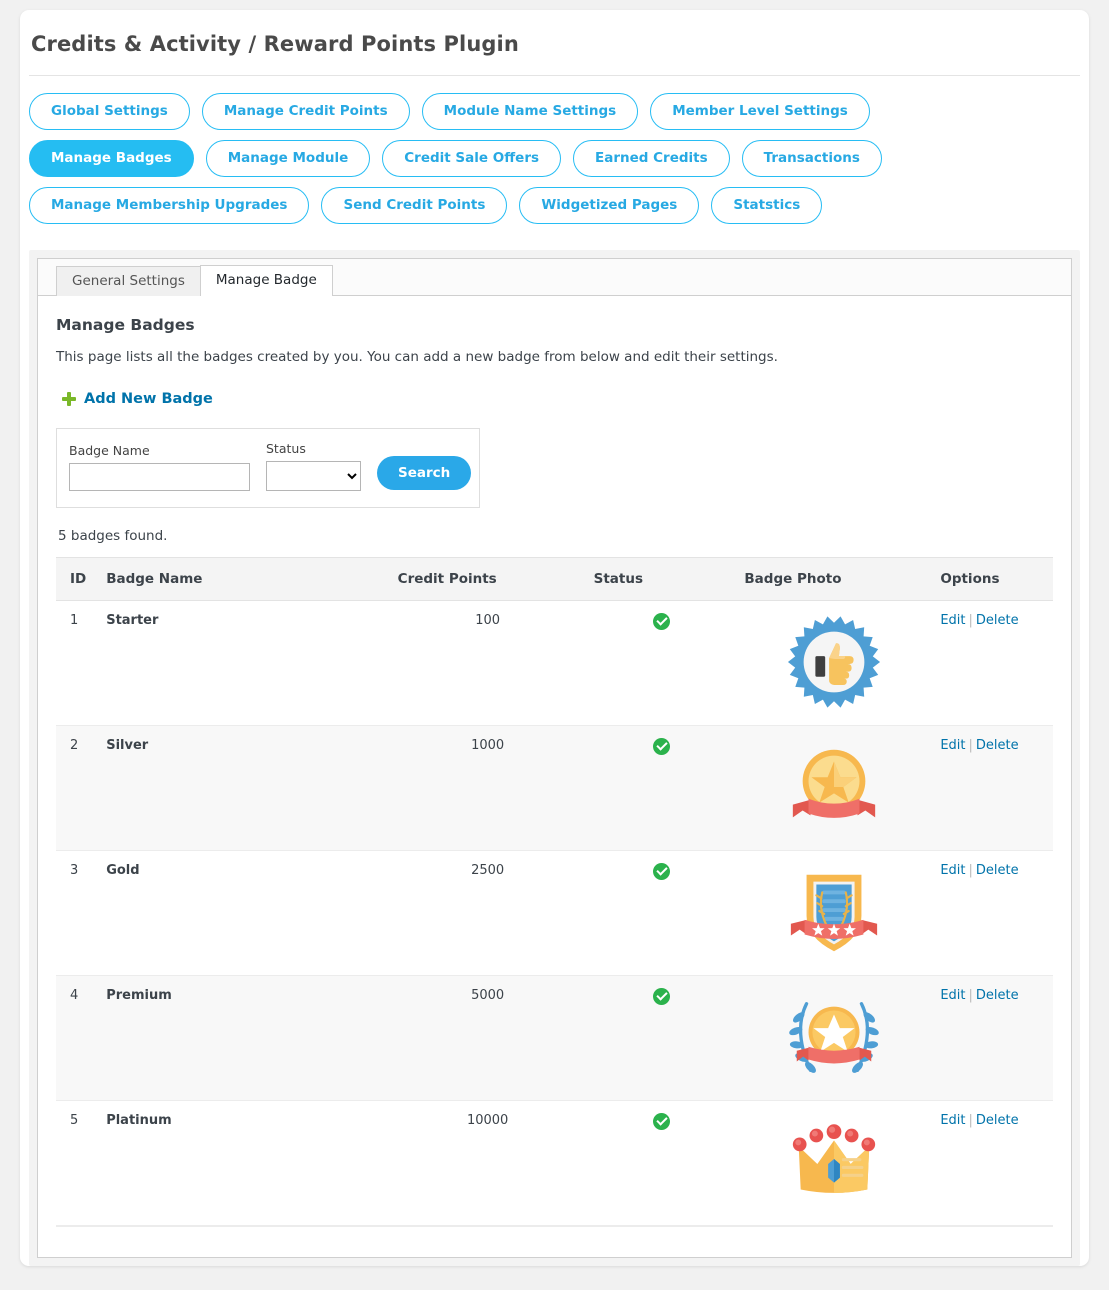  Describe the element at coordinates (288, 158) in the screenshot. I see `nav-pill-manage-module: Manage Module` at that location.